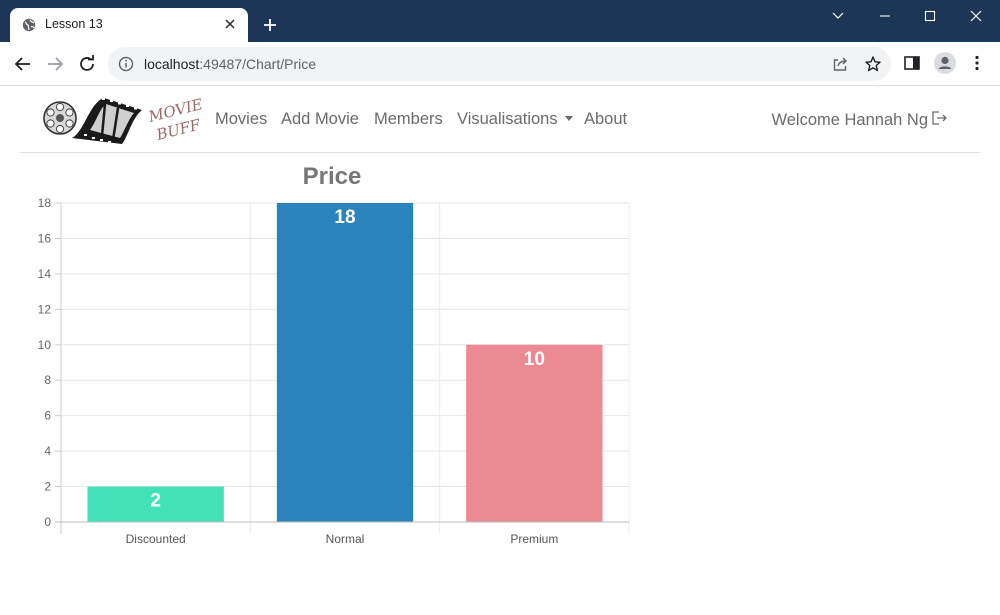 The width and height of the screenshot is (1000, 615). What do you see at coordinates (534, 433) in the screenshot?
I see `bar-premium` at bounding box center [534, 433].